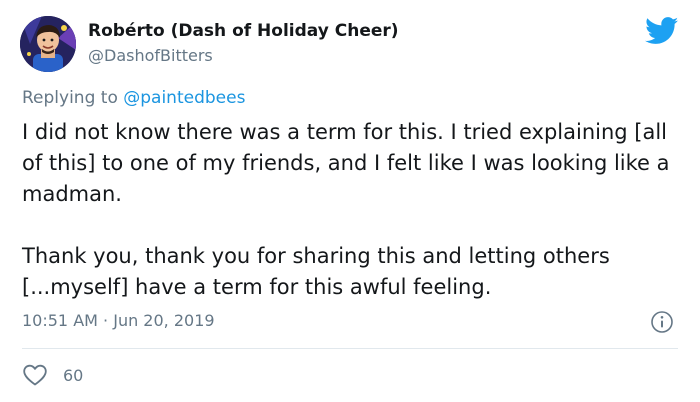  What do you see at coordinates (350, 348) in the screenshot?
I see `divider` at bounding box center [350, 348].